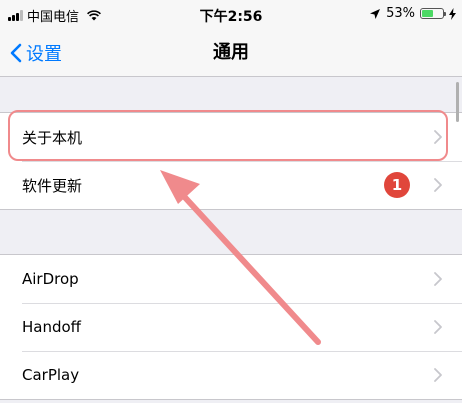 This screenshot has width=462, height=403. I want to click on scroll-indicator, so click(457, 102).